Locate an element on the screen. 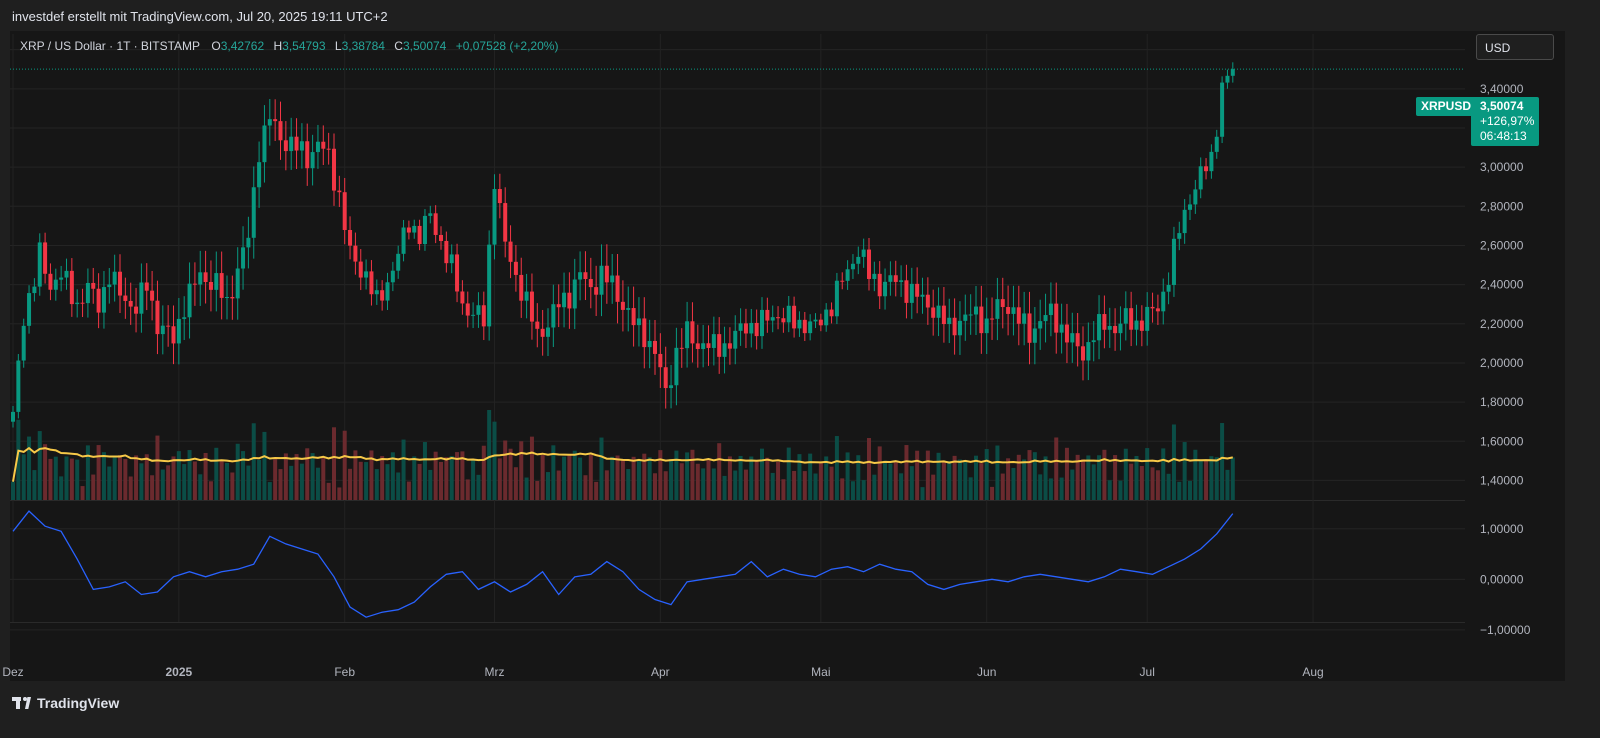 Image resolution: width=1600 pixels, height=738 pixels. currency-button: USD is located at coordinates (1515, 47).